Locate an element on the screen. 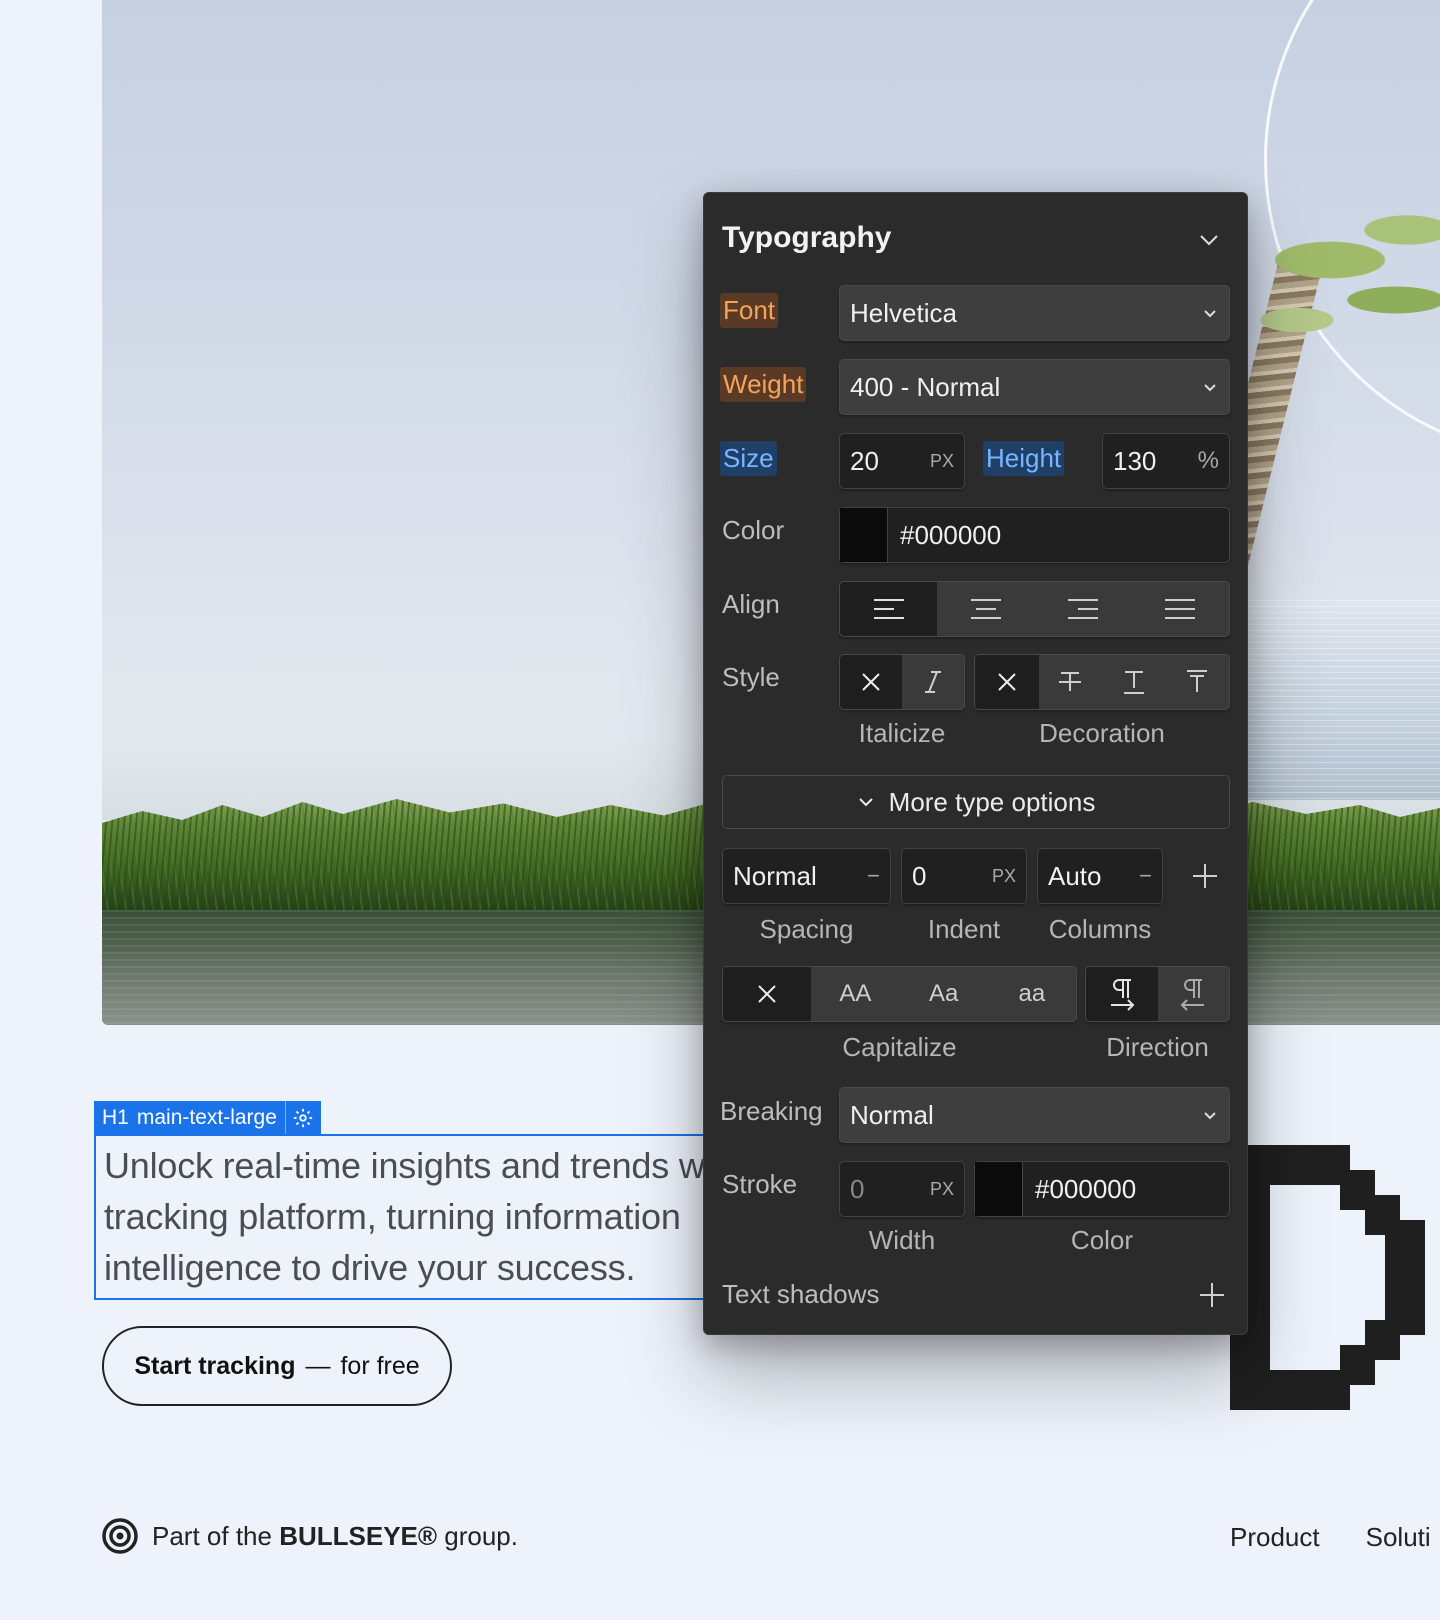 The image size is (1440, 1620). spacing-value: Normal is located at coordinates (775, 875).